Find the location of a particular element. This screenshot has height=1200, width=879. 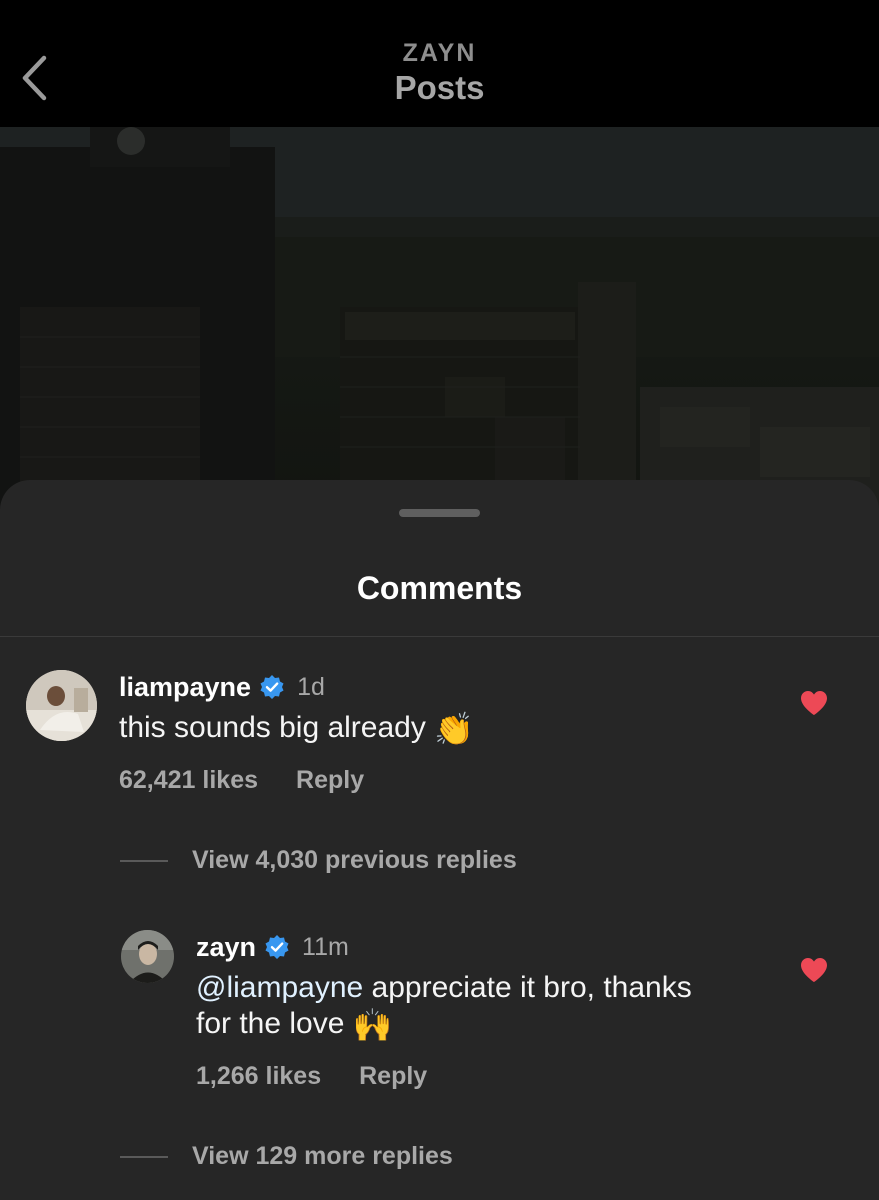

reply-text-line-2: for the love 🙌 is located at coordinates (496, 1024).